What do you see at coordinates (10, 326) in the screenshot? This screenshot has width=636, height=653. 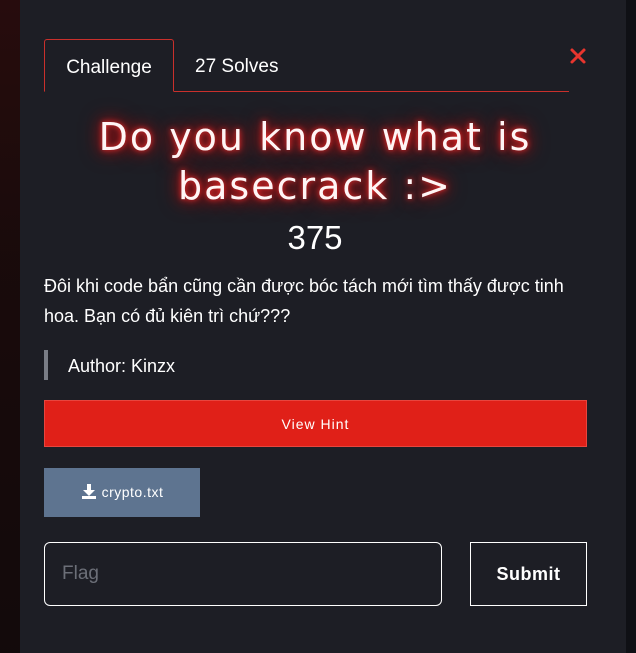 I see `backdrop-edge` at bounding box center [10, 326].